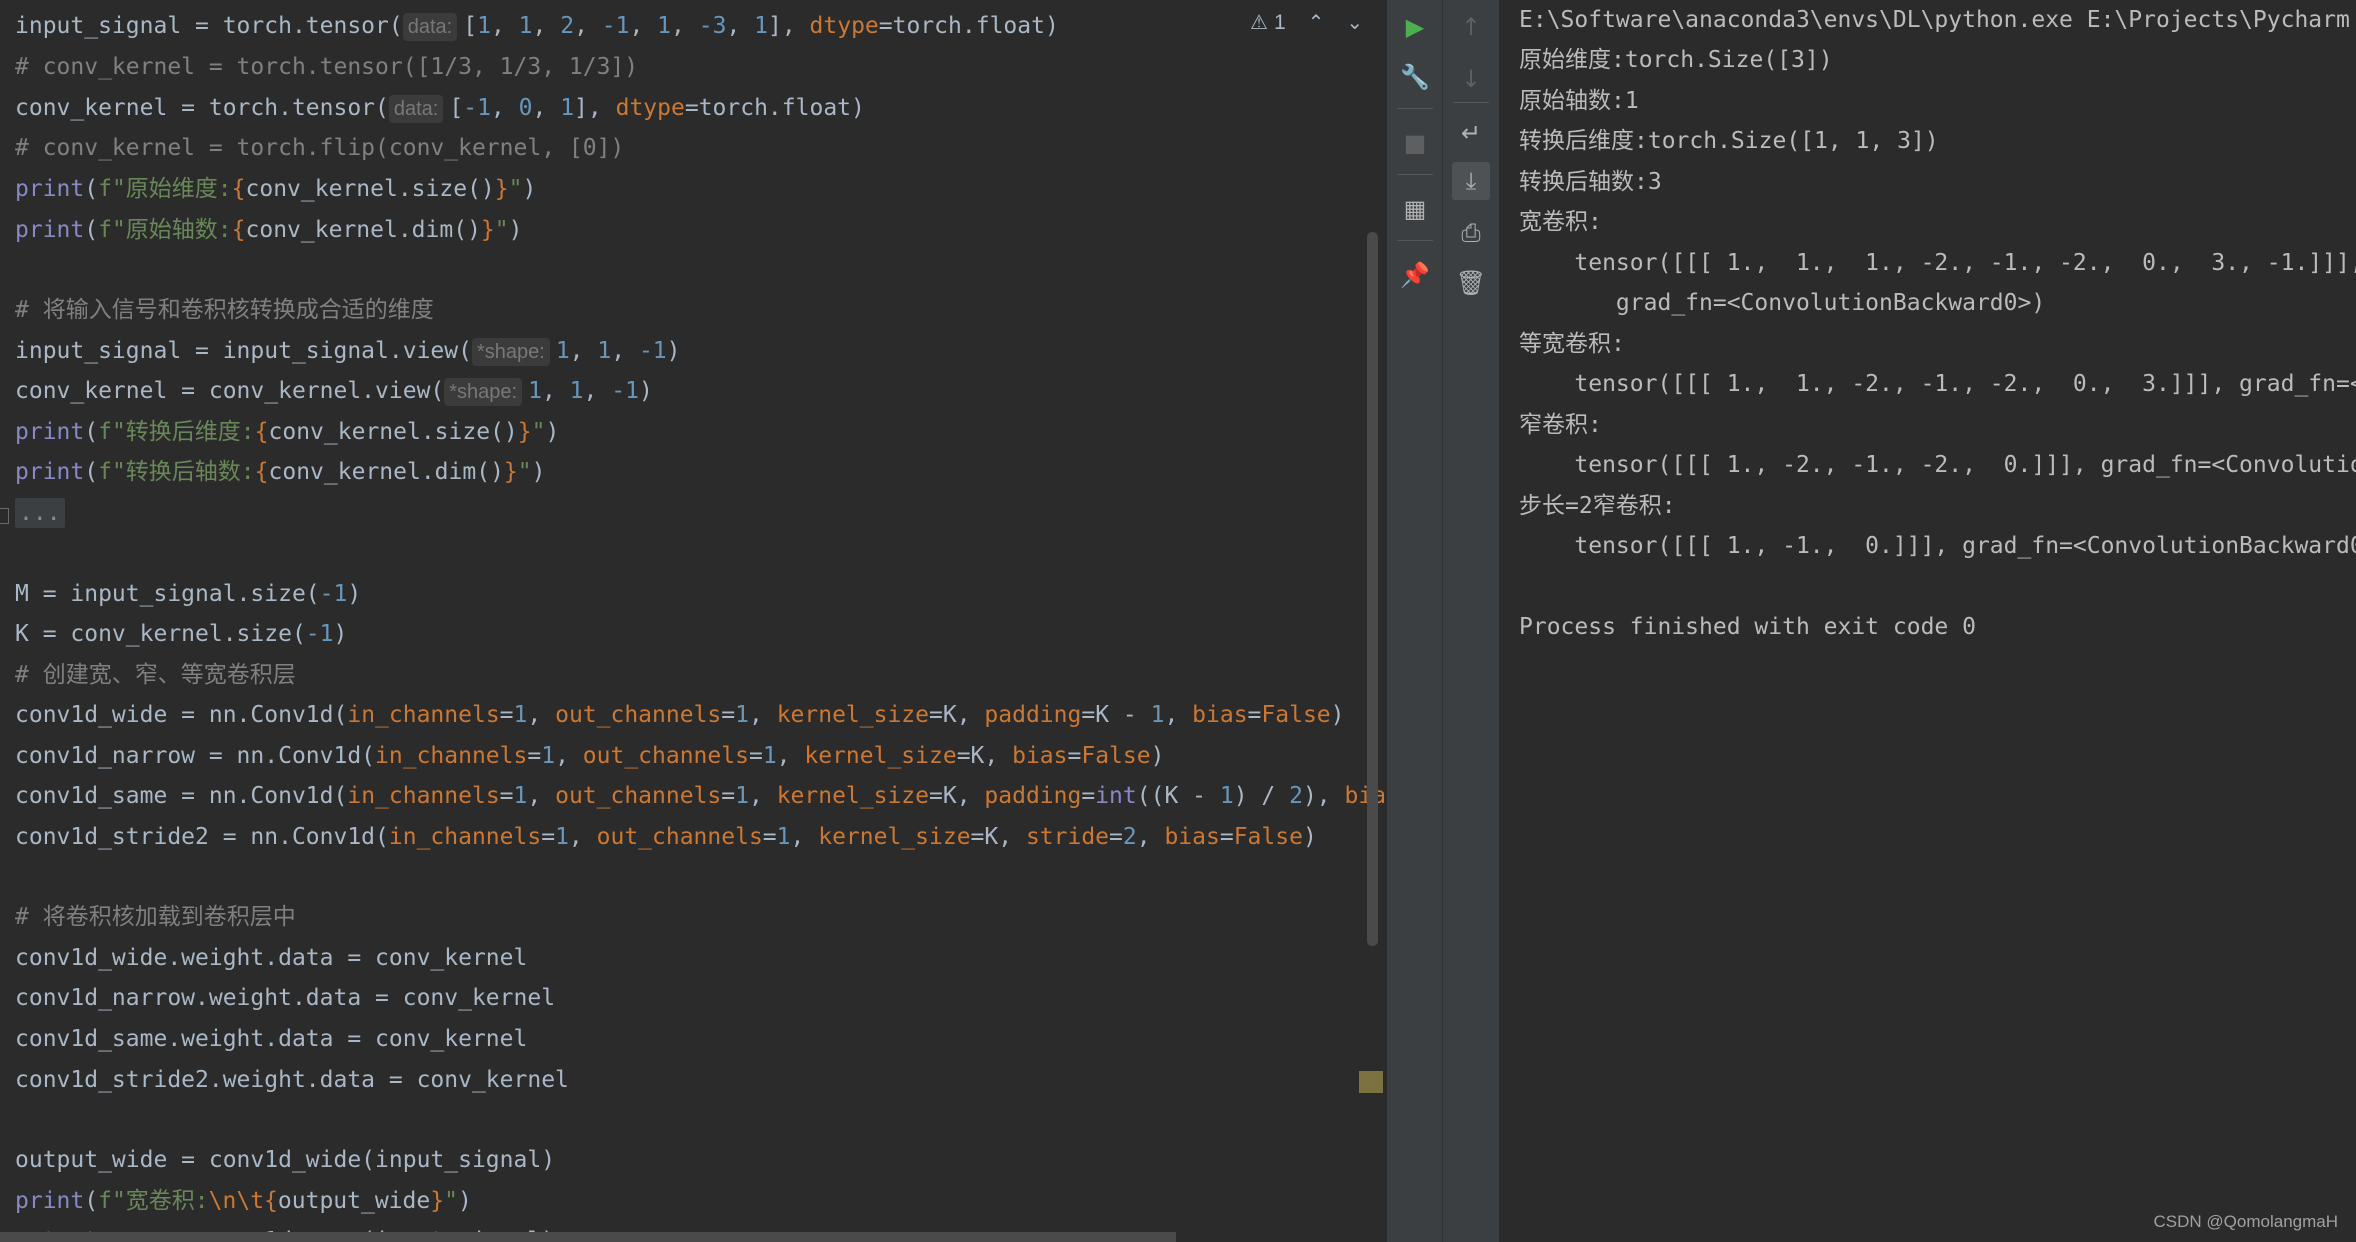 The image size is (2356, 1242). I want to click on code-line: K = conv_kernel.size(-1), so click(181, 634).